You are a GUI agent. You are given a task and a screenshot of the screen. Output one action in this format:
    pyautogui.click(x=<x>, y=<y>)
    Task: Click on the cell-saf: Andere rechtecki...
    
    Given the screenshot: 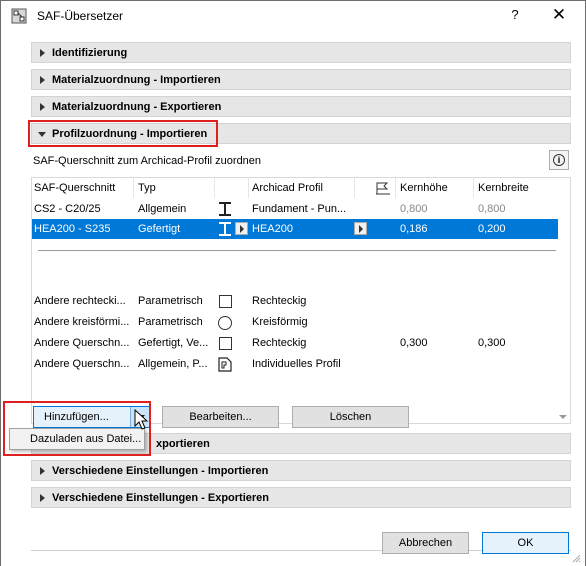 What is the action you would take?
    pyautogui.click(x=80, y=301)
    